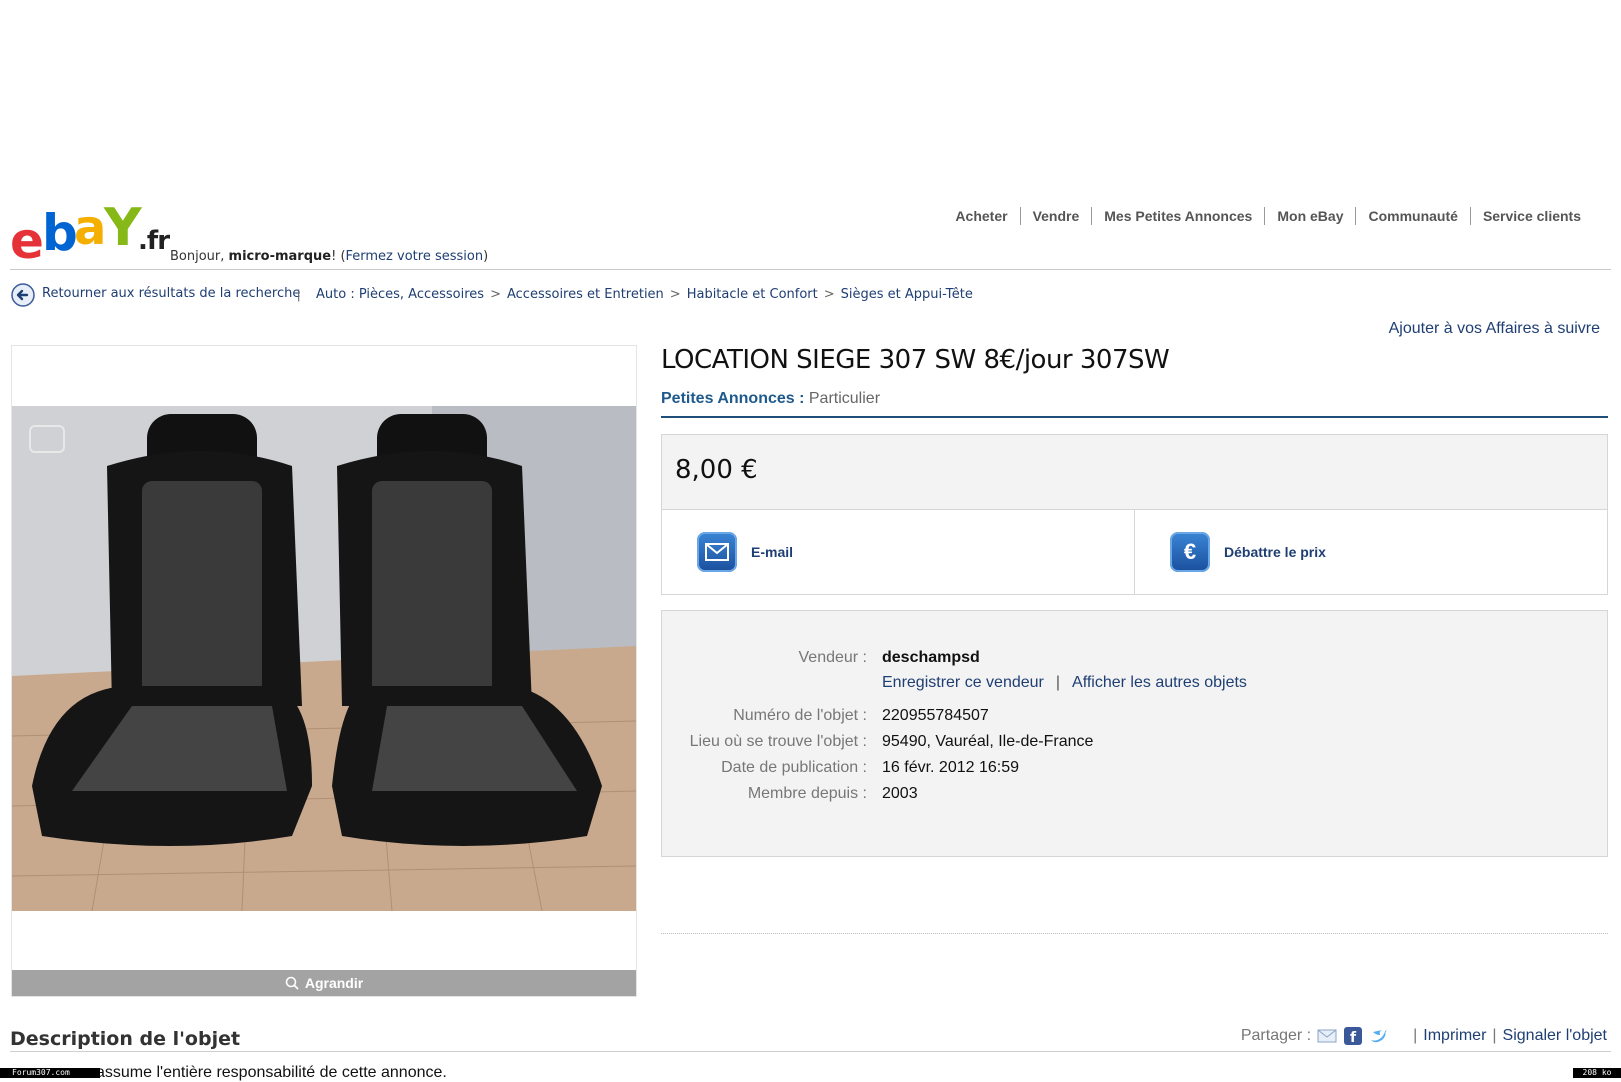 The height and width of the screenshot is (1082, 1621). Describe the element at coordinates (907, 294) in the screenshot. I see `breadcrumb-sieges: Sièges et Appui-Tête` at that location.